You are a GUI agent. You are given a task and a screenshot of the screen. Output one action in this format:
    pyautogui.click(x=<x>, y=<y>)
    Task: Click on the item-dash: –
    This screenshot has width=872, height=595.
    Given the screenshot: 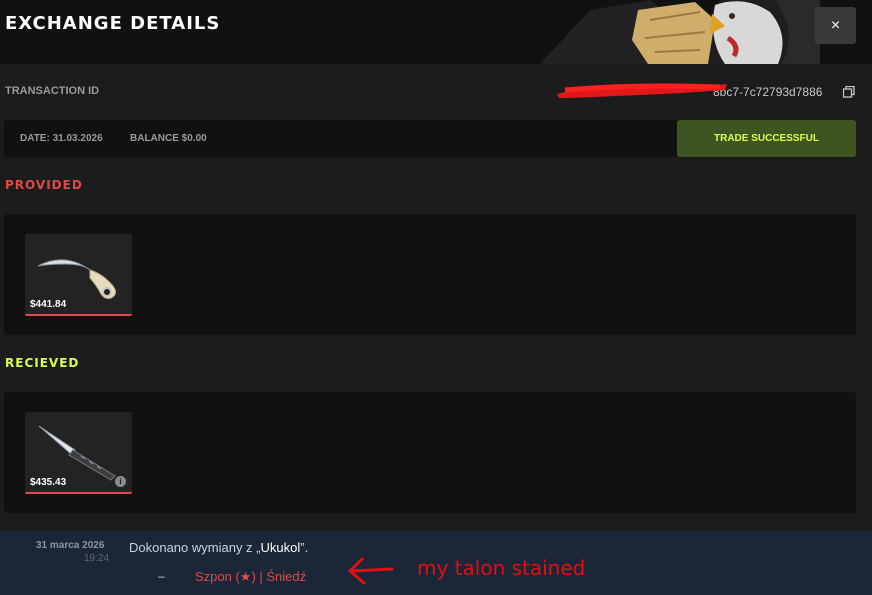 What is the action you would take?
    pyautogui.click(x=161, y=576)
    